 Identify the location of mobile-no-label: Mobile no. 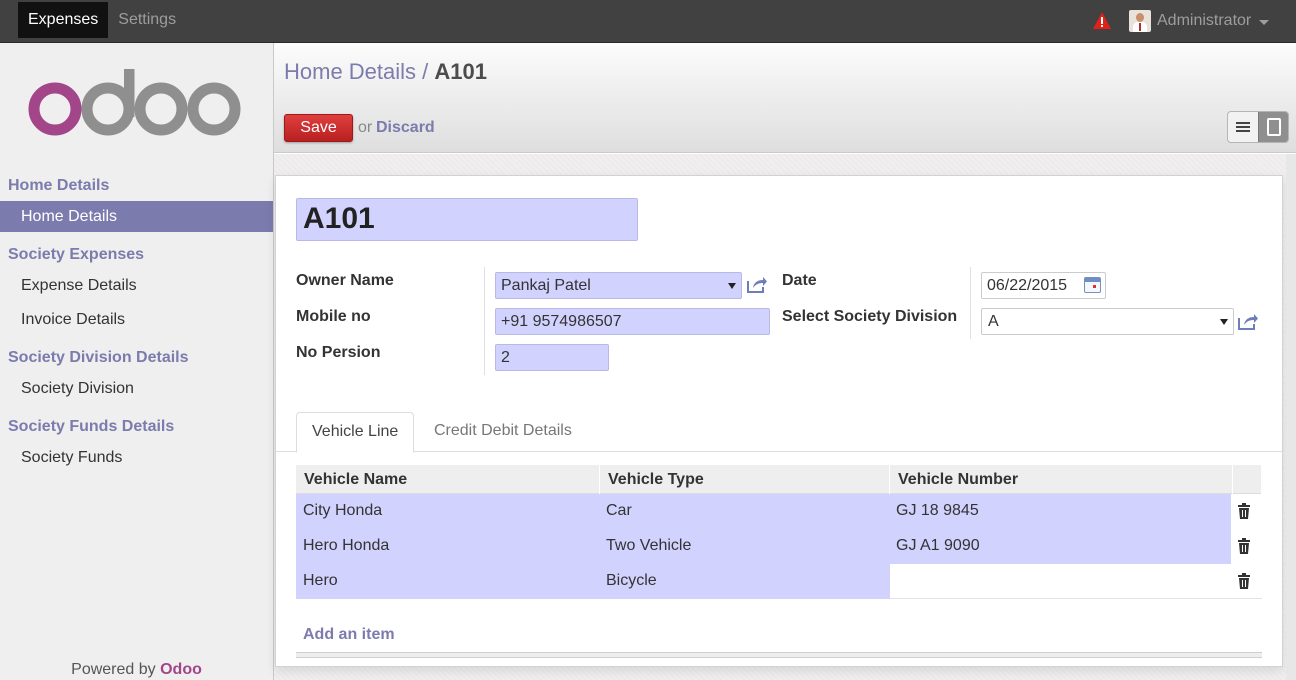
(333, 316).